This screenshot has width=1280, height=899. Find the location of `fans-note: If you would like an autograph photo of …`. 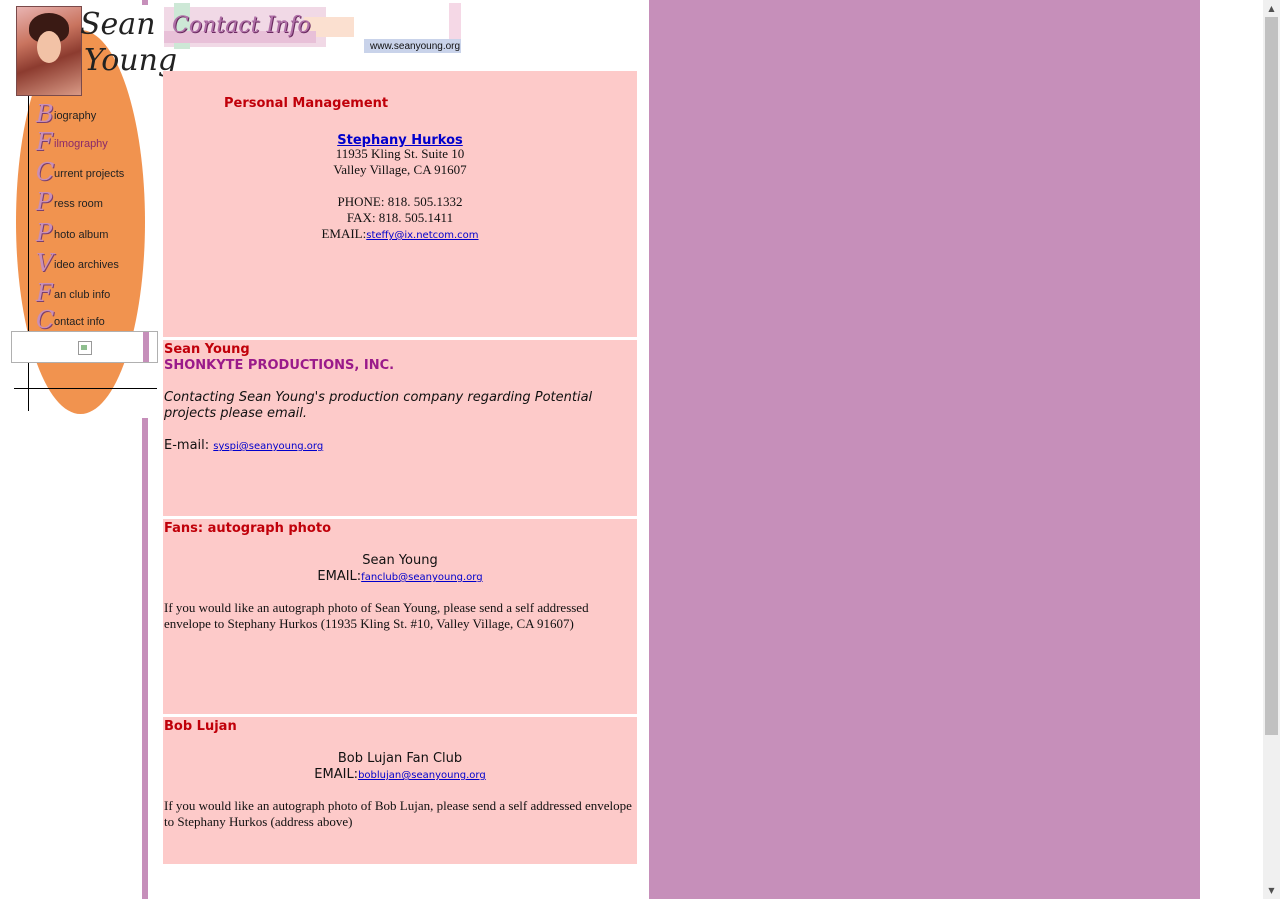

fans-note: If you would like an autograph photo of … is located at coordinates (376, 615).